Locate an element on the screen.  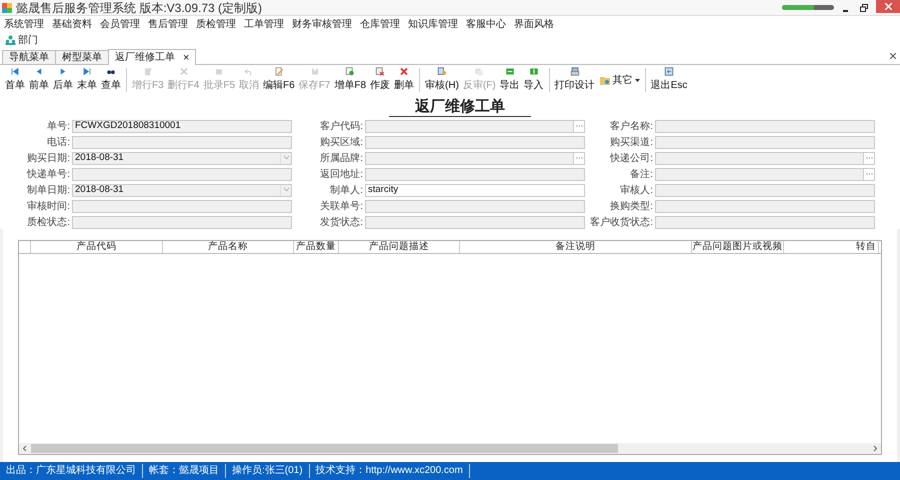
menu-item: 仓库管理 is located at coordinates (380, 24).